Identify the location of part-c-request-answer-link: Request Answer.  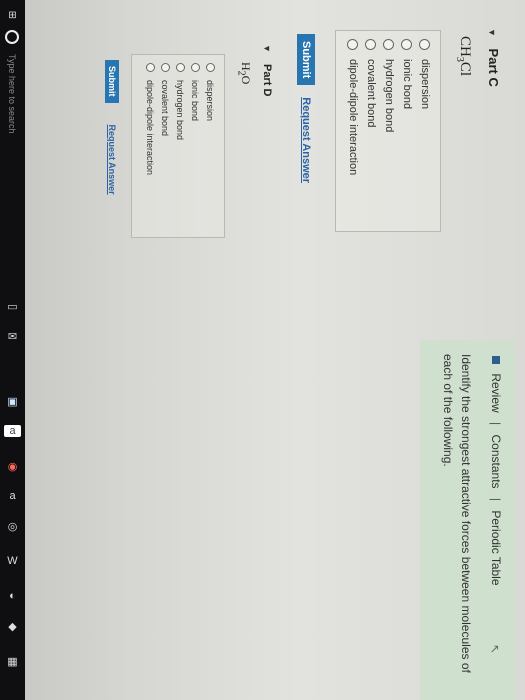
(306, 140).